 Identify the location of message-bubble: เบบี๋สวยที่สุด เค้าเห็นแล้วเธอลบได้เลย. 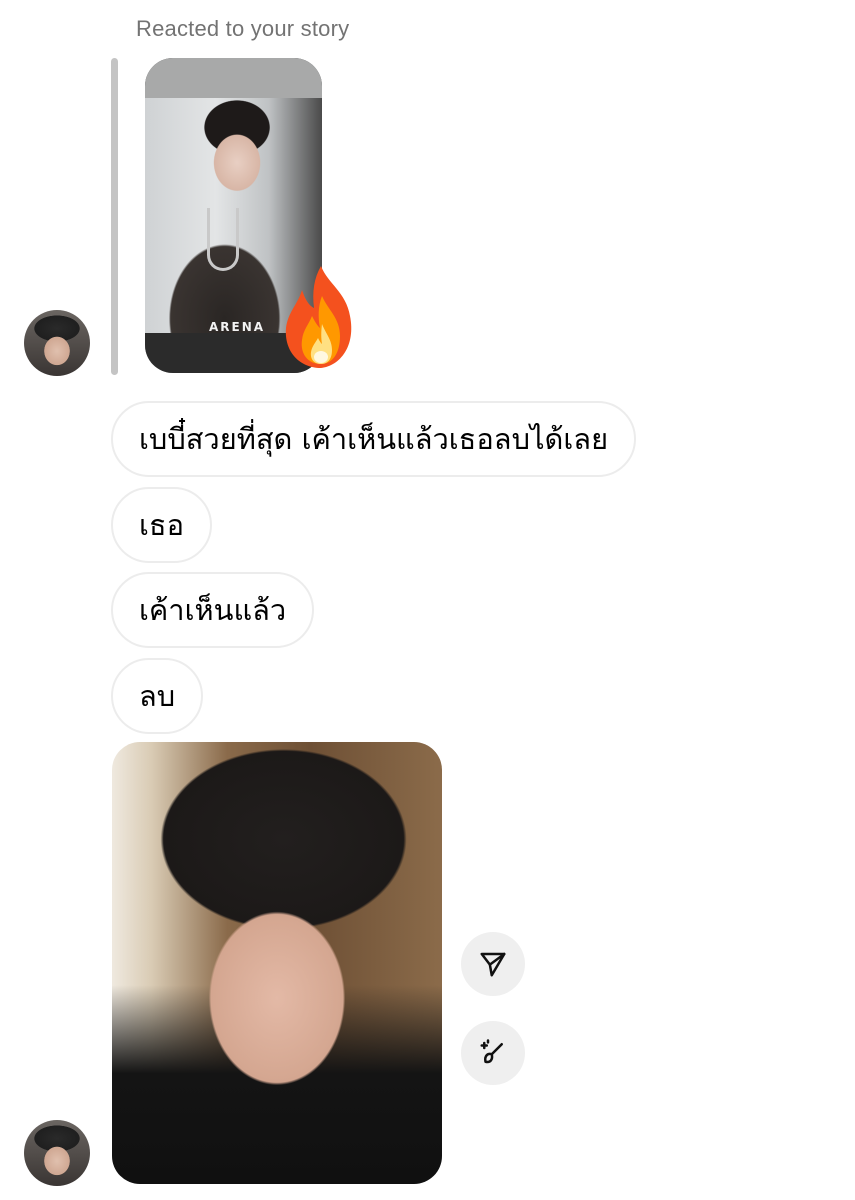
(374, 439).